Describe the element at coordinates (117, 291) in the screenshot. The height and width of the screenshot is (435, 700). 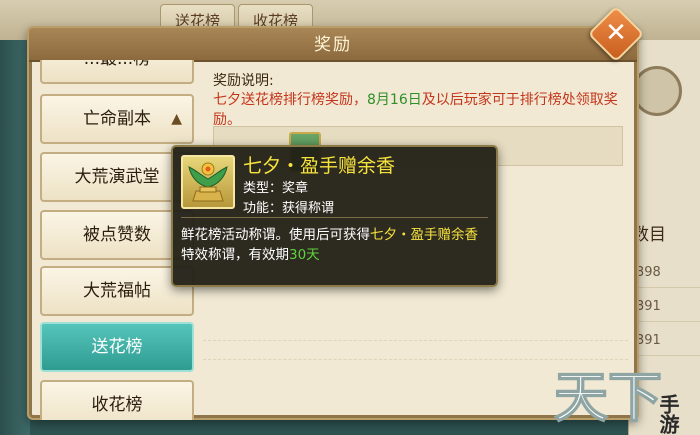
I see `sidebar-item-label: 大荒福帖` at that location.